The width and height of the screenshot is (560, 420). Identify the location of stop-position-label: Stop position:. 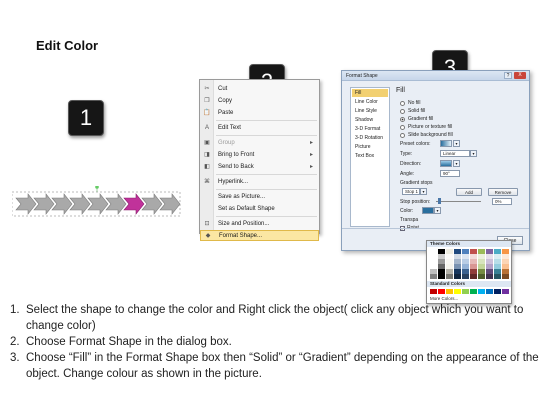
(415, 202).